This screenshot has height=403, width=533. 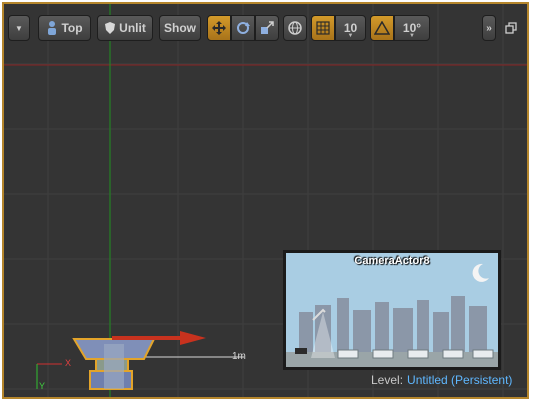 I want to click on level-label: Level:, so click(x=387, y=380).